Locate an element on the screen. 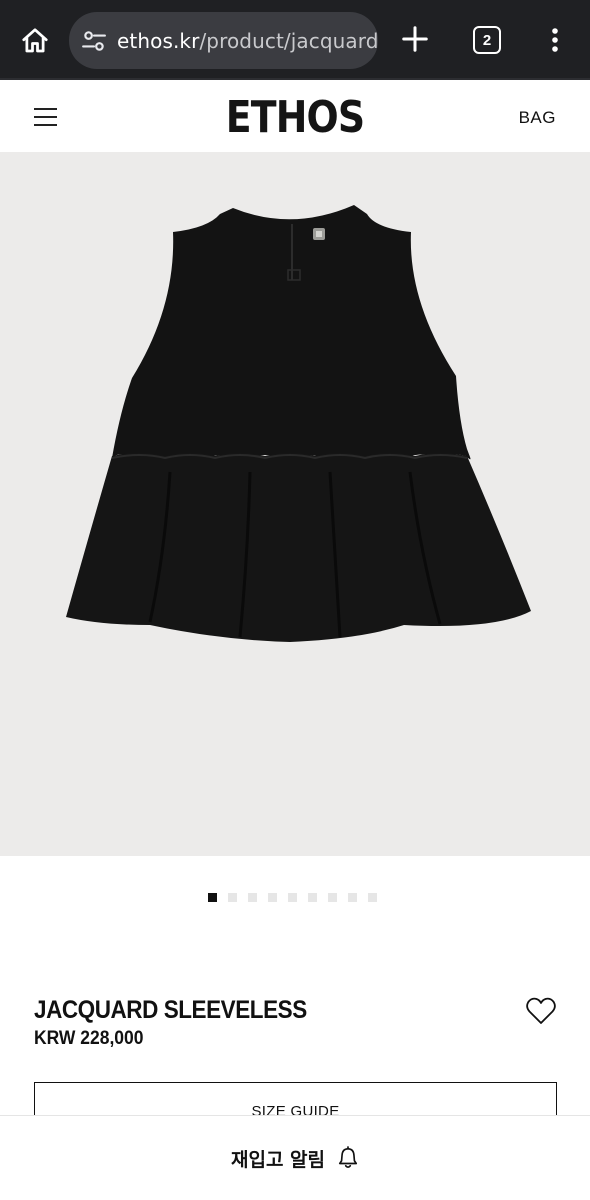 This screenshot has height=1200, width=590. url-text: ethos.kr/product/jacquard-sl is located at coordinates (247, 41).